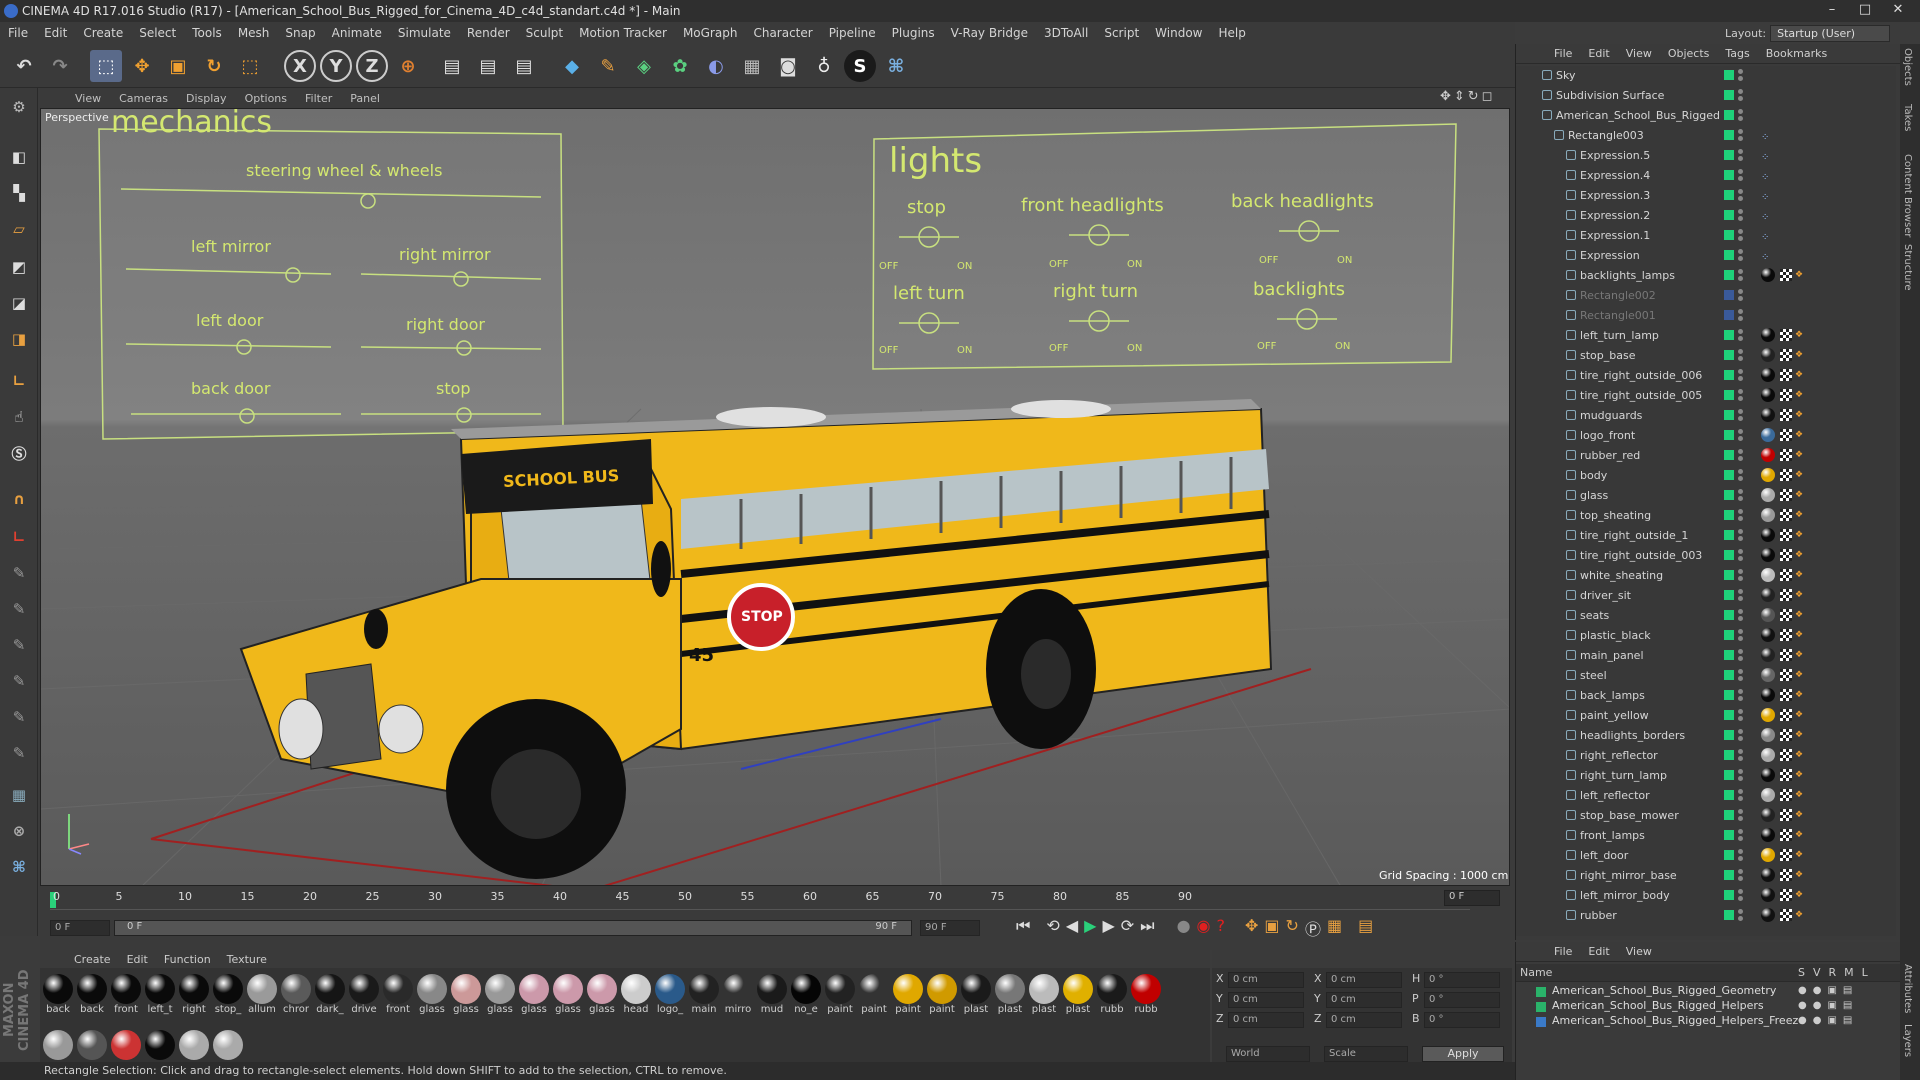 This screenshot has height=1080, width=1920. What do you see at coordinates (568, 994) in the screenshot?
I see `material-swatch: glass` at bounding box center [568, 994].